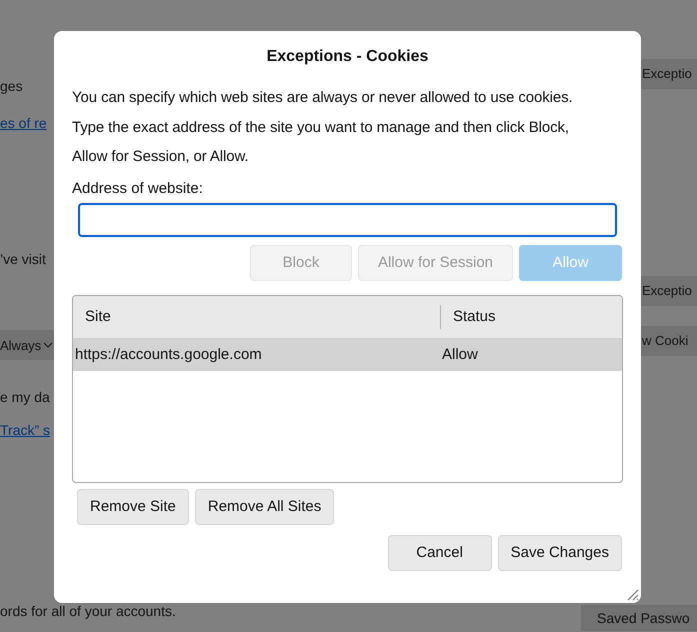 The height and width of the screenshot is (632, 697). Describe the element at coordinates (27, 345) in the screenshot. I see `page-dropdown: Always` at that location.